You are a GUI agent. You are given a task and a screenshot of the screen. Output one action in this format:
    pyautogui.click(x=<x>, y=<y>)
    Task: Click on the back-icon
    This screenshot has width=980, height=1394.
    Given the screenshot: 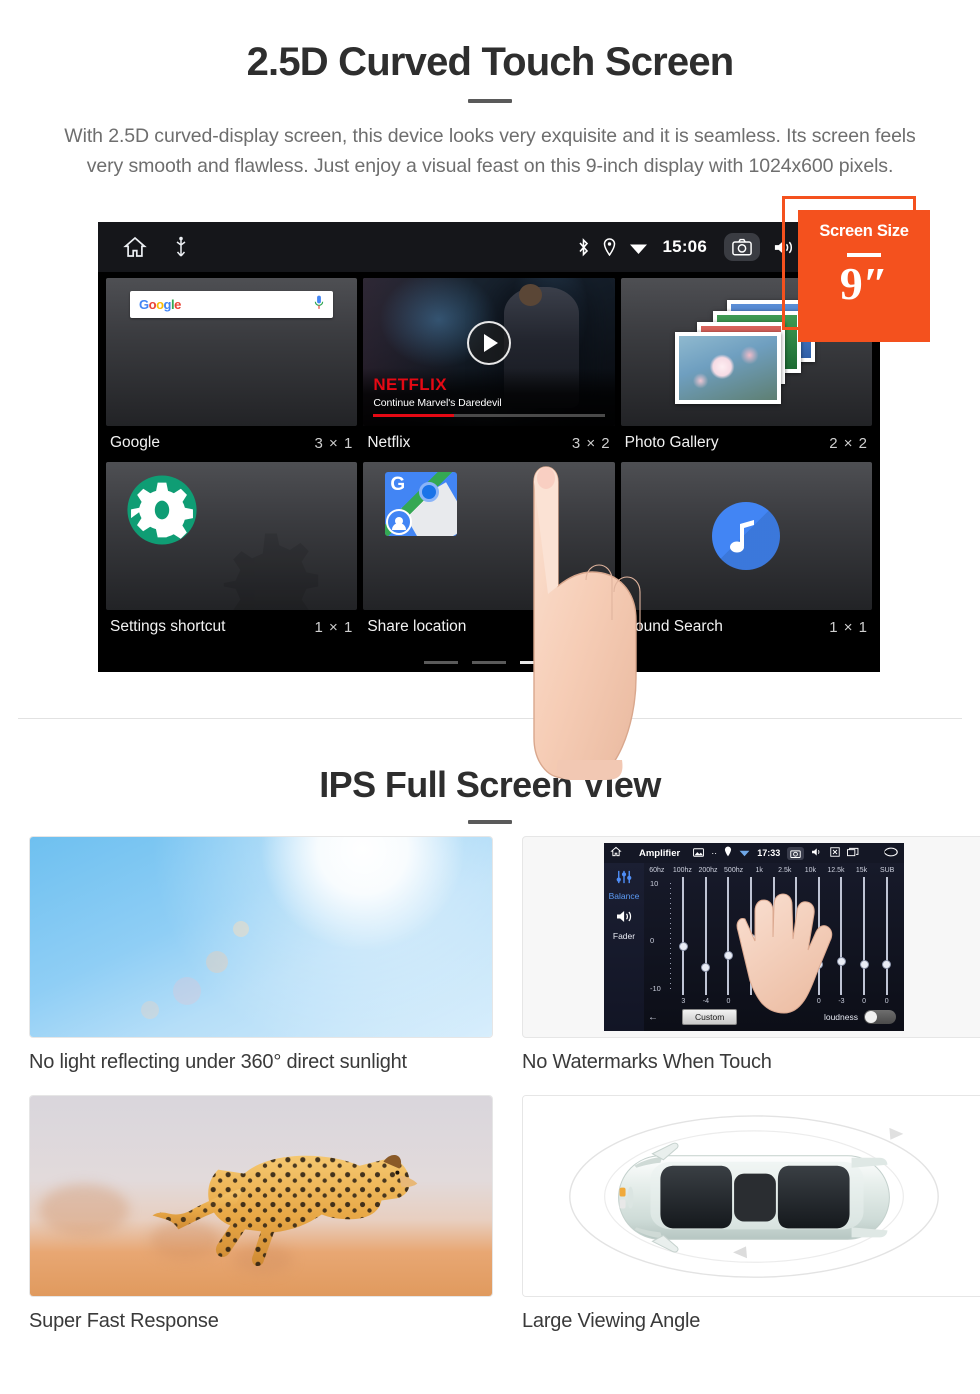 What is the action you would take?
    pyautogui.click(x=891, y=853)
    